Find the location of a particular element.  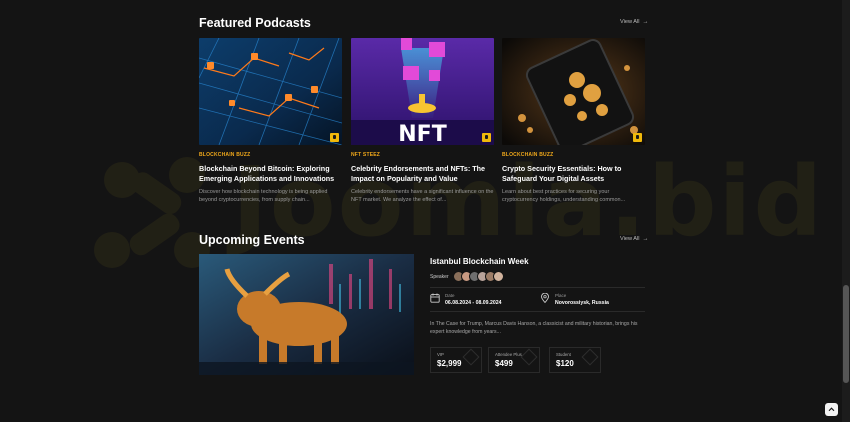

place-label: Place is located at coordinates (561, 295).